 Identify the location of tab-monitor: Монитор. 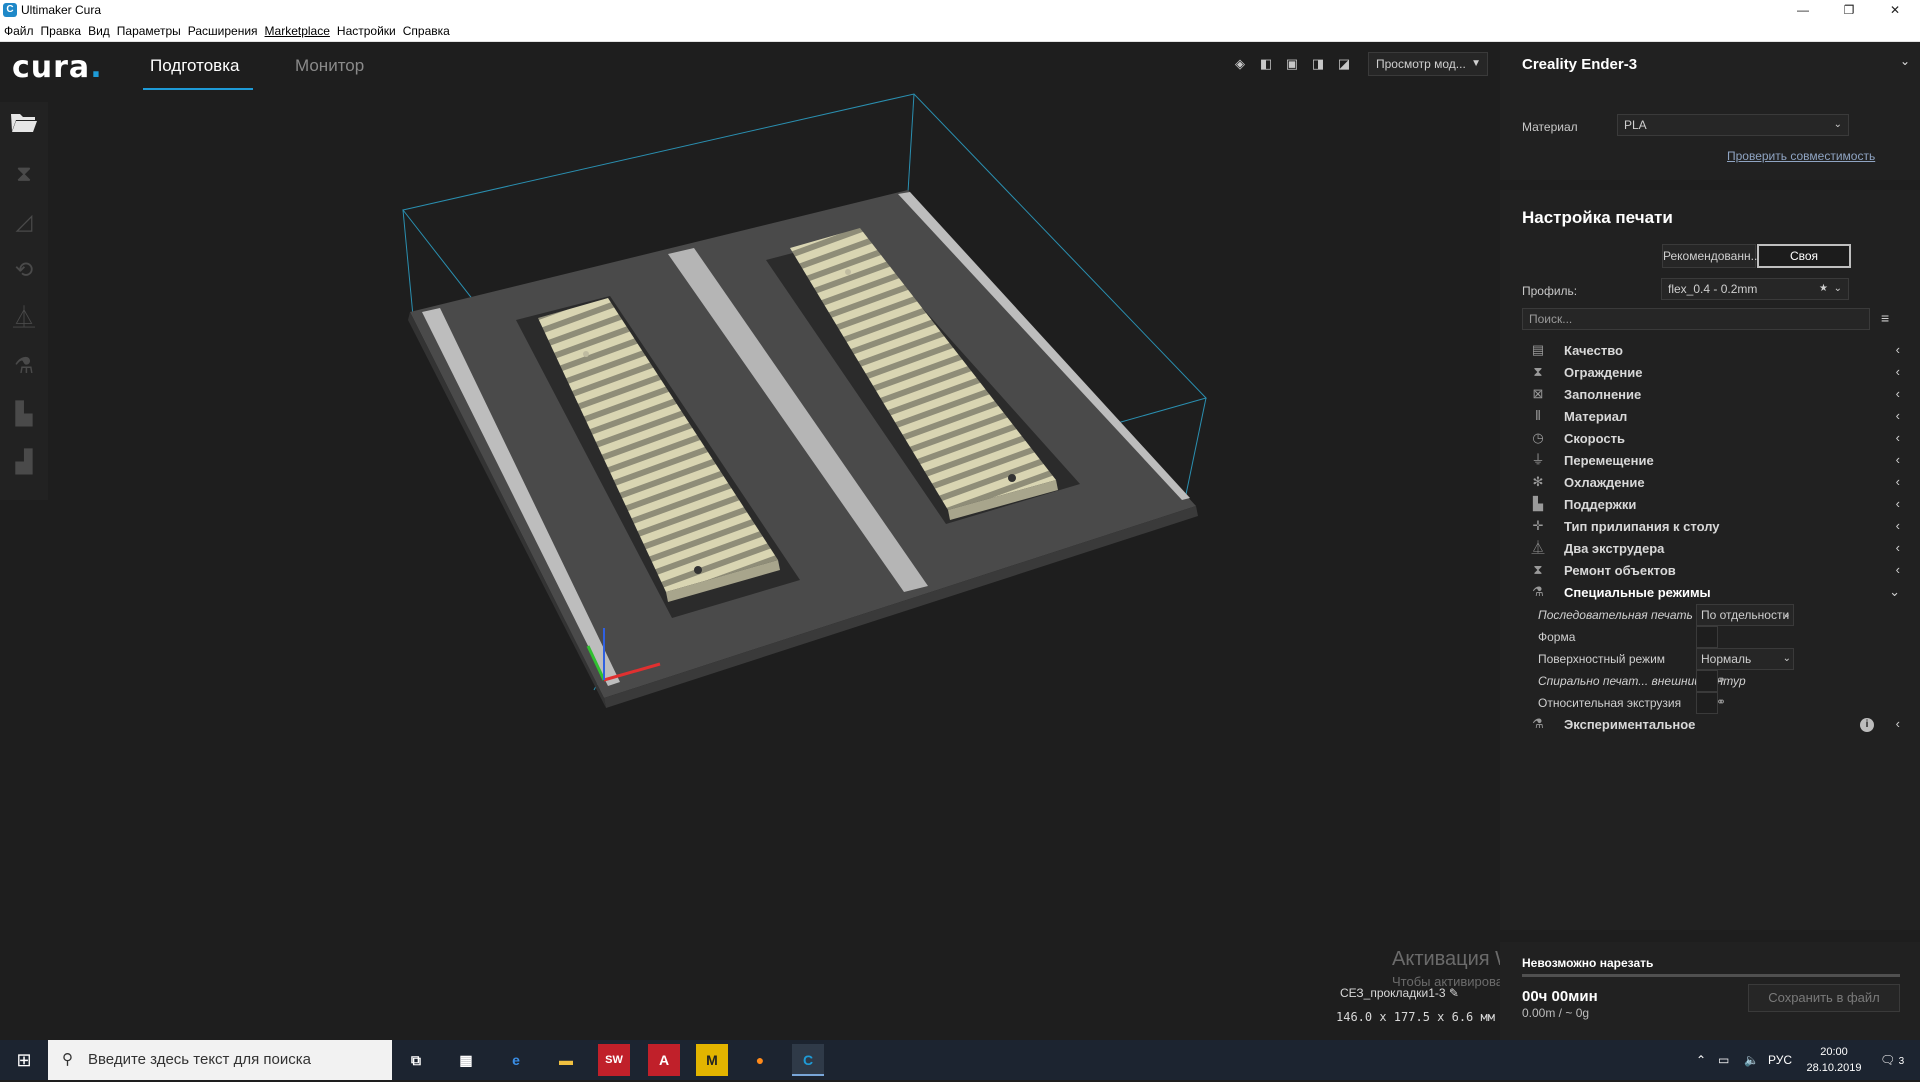
(329, 66).